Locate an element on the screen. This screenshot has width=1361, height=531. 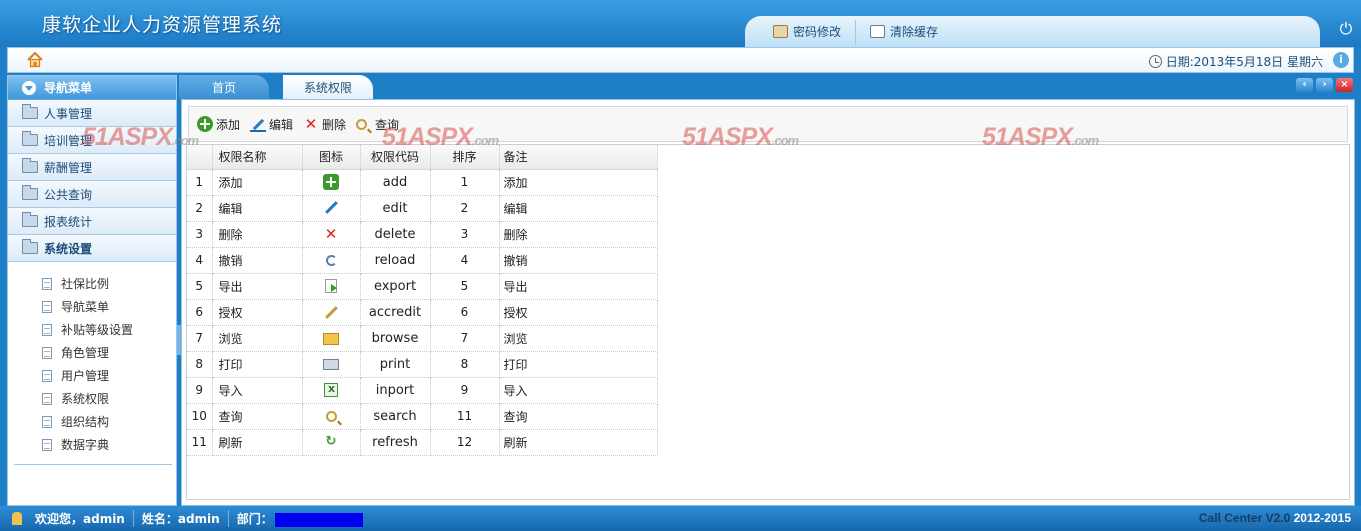
info-icon: i is located at coordinates (1341, 60).